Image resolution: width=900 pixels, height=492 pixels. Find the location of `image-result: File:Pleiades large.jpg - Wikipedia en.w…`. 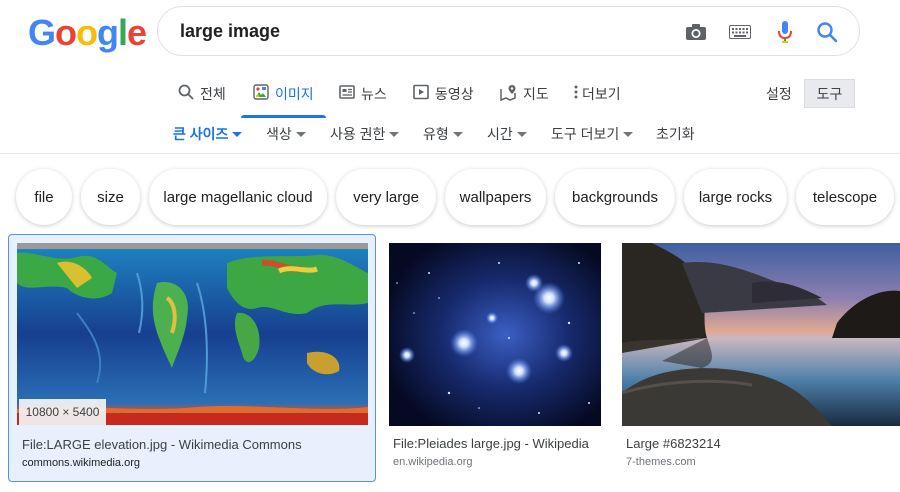

image-result: File:Pleiades large.jpg - Wikipedia en.w… is located at coordinates (495, 358).